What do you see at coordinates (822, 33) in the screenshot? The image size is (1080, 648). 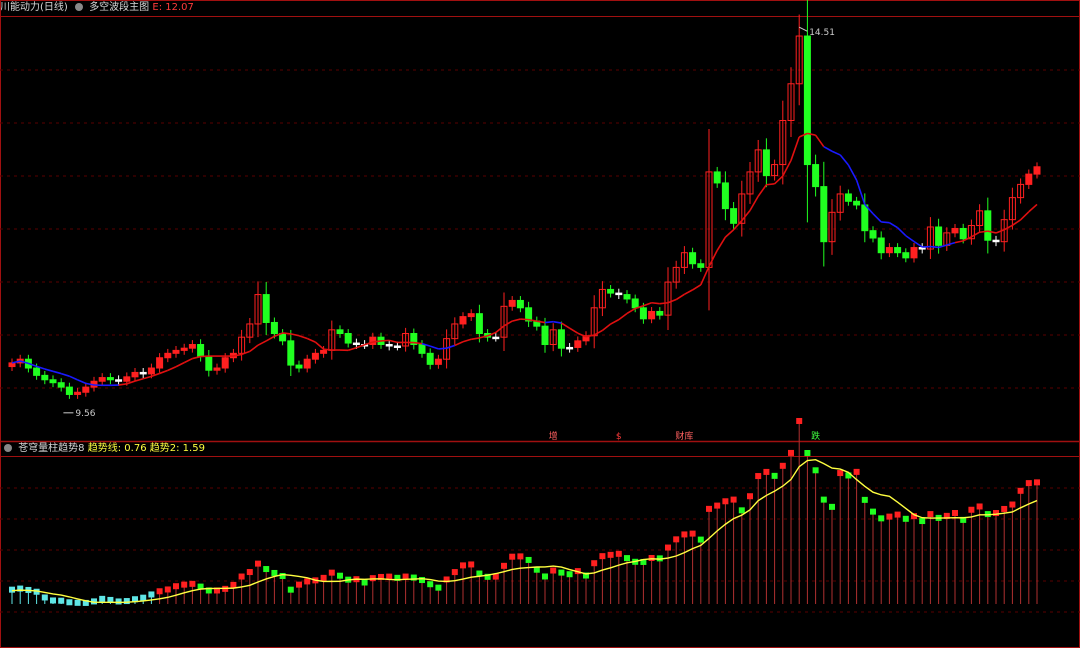 I see `high-label: 14.51` at bounding box center [822, 33].